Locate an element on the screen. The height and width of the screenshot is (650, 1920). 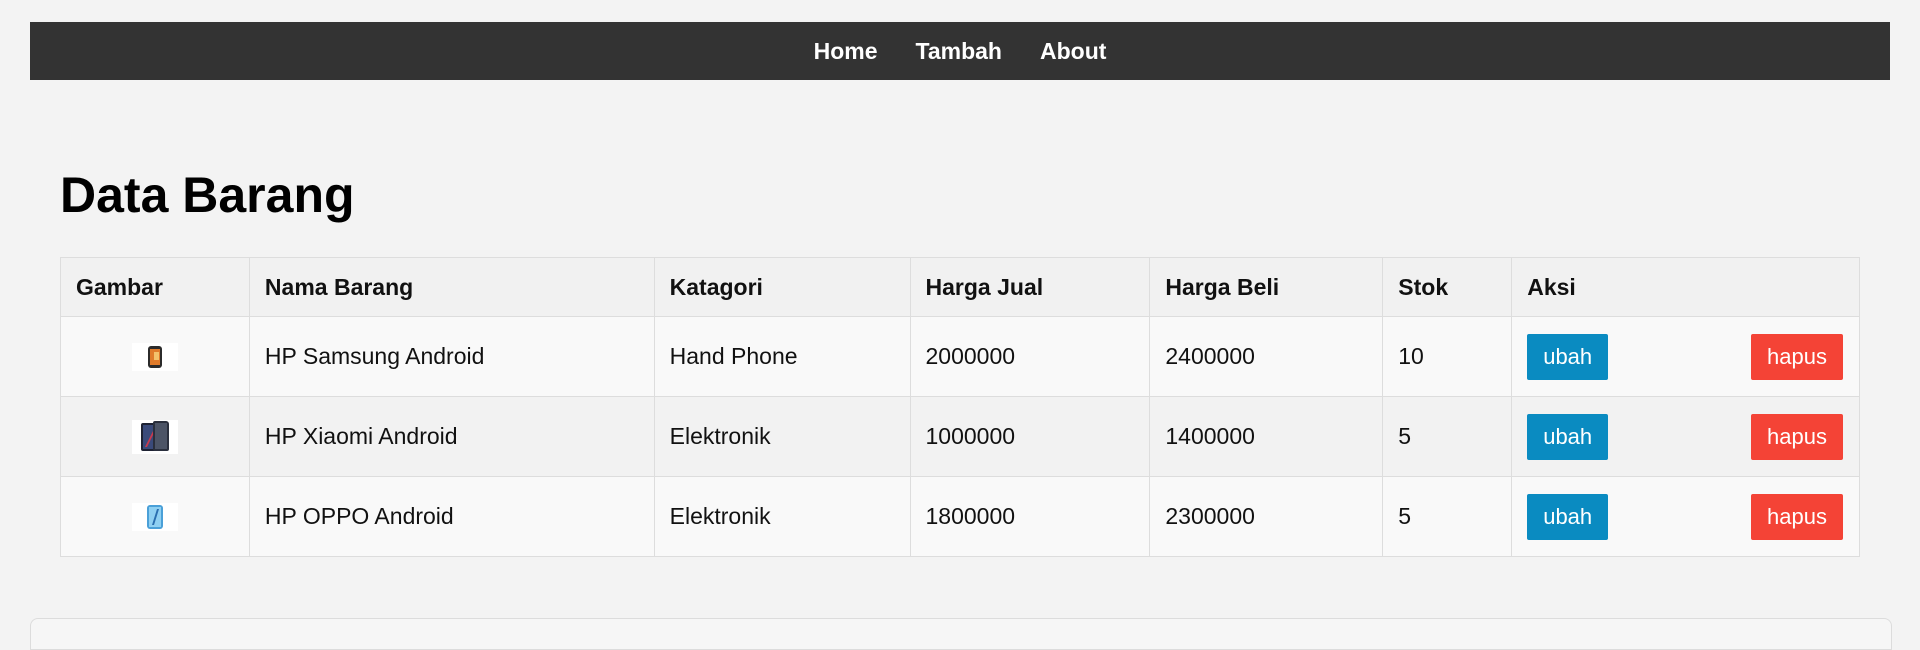
nav-about-link: About is located at coordinates (1073, 51).